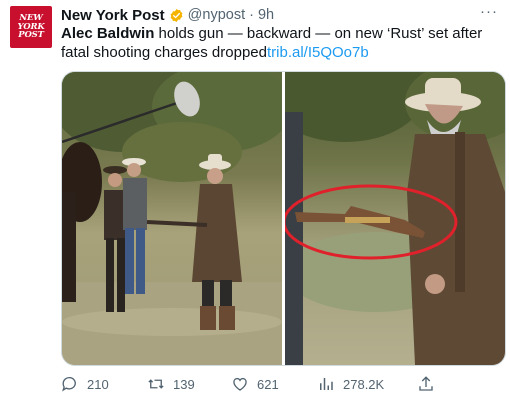  I want to click on like-count: 621, so click(268, 384).